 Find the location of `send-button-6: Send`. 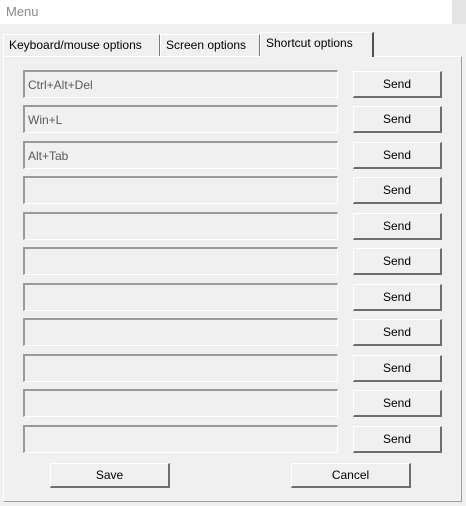

send-button-6: Send is located at coordinates (397, 261).